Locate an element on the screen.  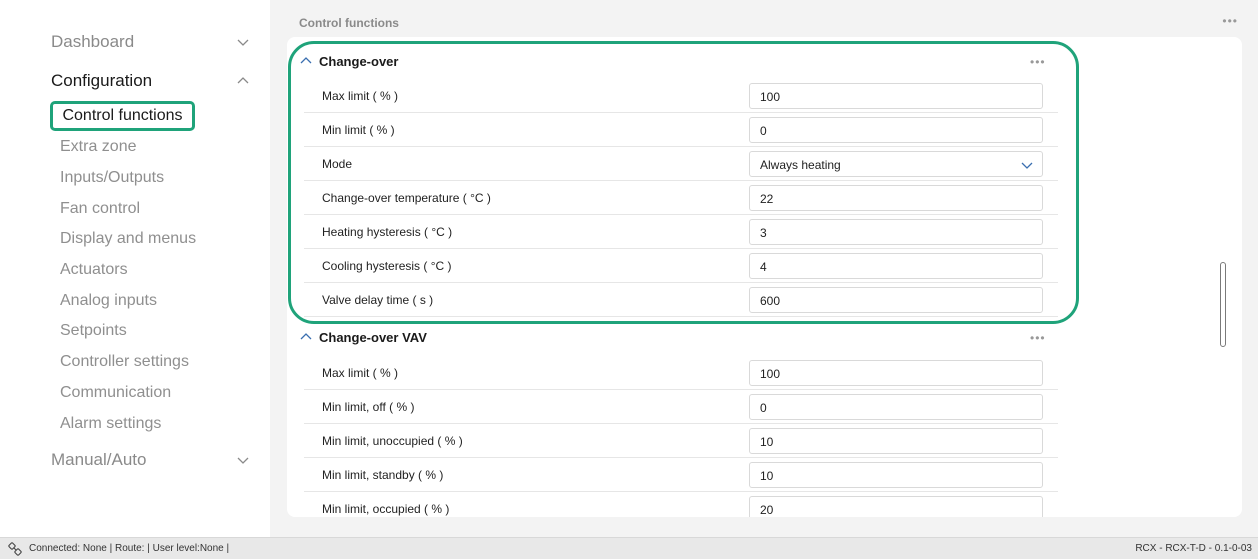
field-row-heating-hysteresis: Heating hysteresis ( °C ) 3 is located at coordinates (681, 232).